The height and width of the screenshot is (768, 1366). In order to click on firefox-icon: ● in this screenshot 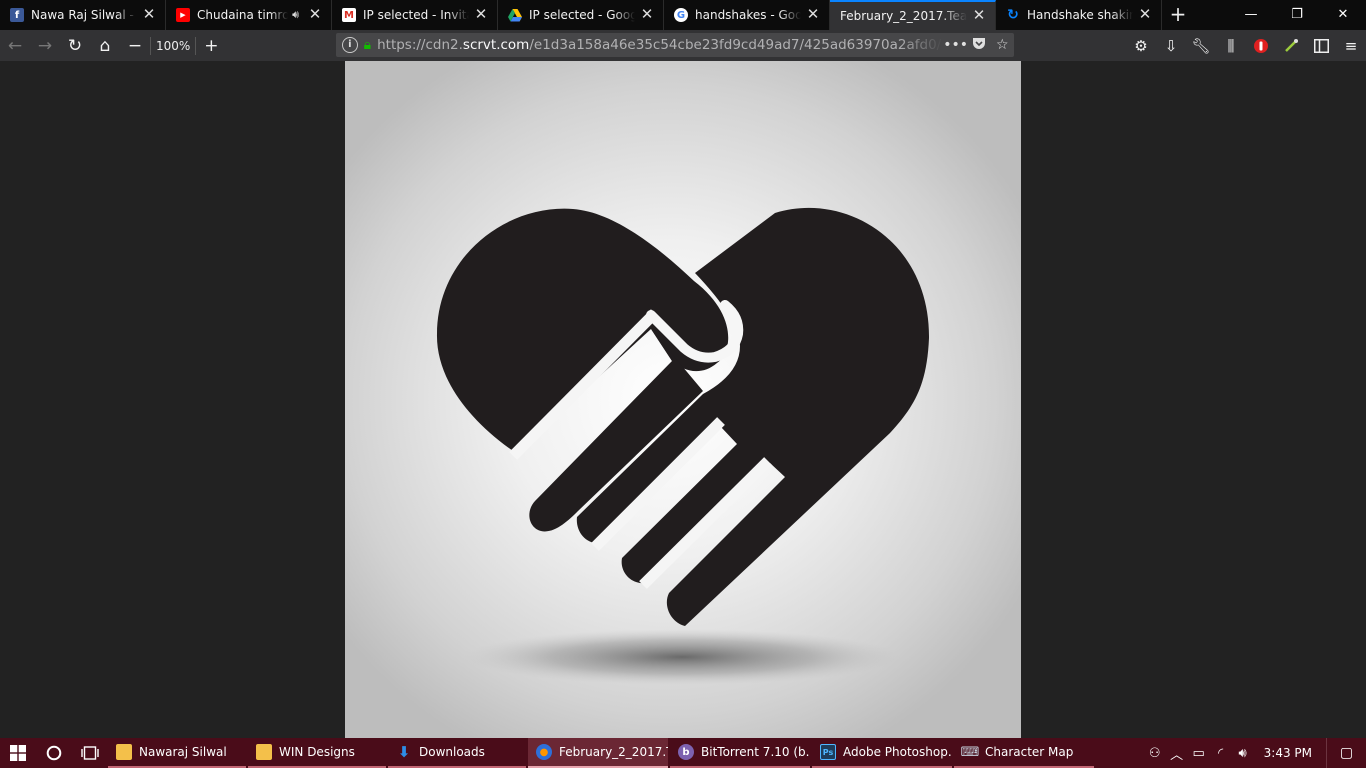, I will do `click(544, 752)`.